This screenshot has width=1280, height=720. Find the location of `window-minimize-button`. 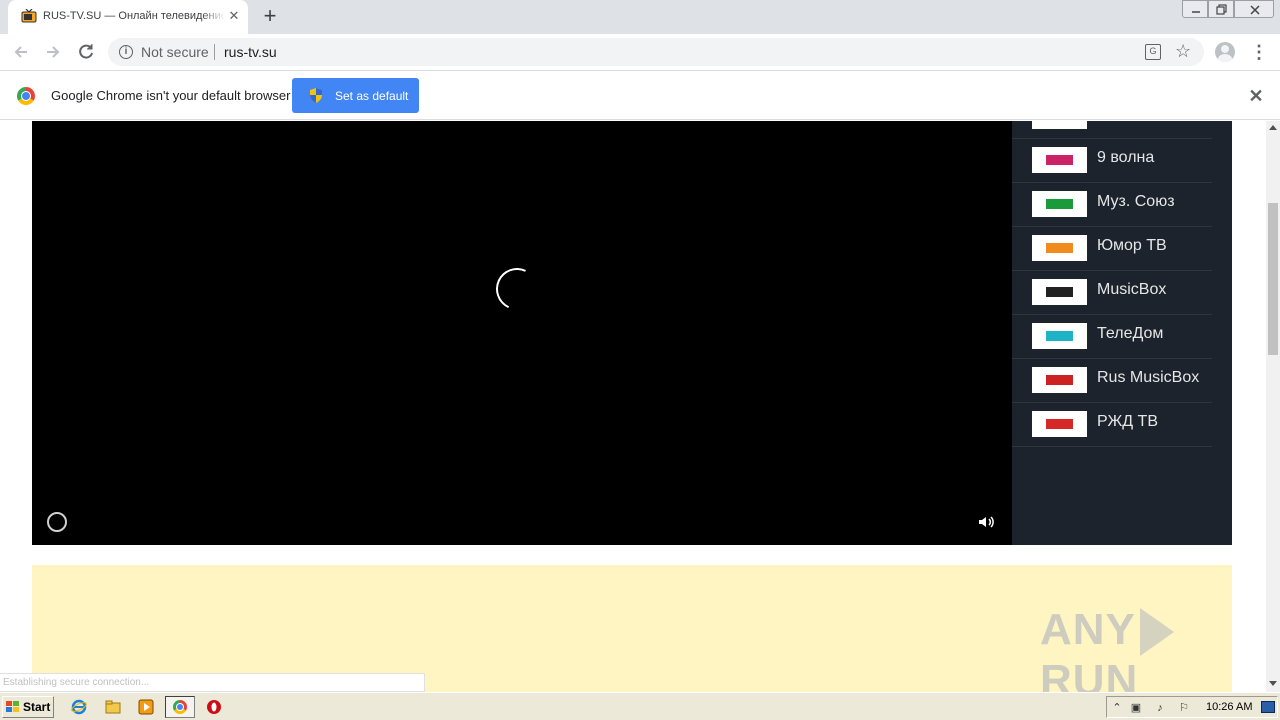

window-minimize-button is located at coordinates (1195, 9).